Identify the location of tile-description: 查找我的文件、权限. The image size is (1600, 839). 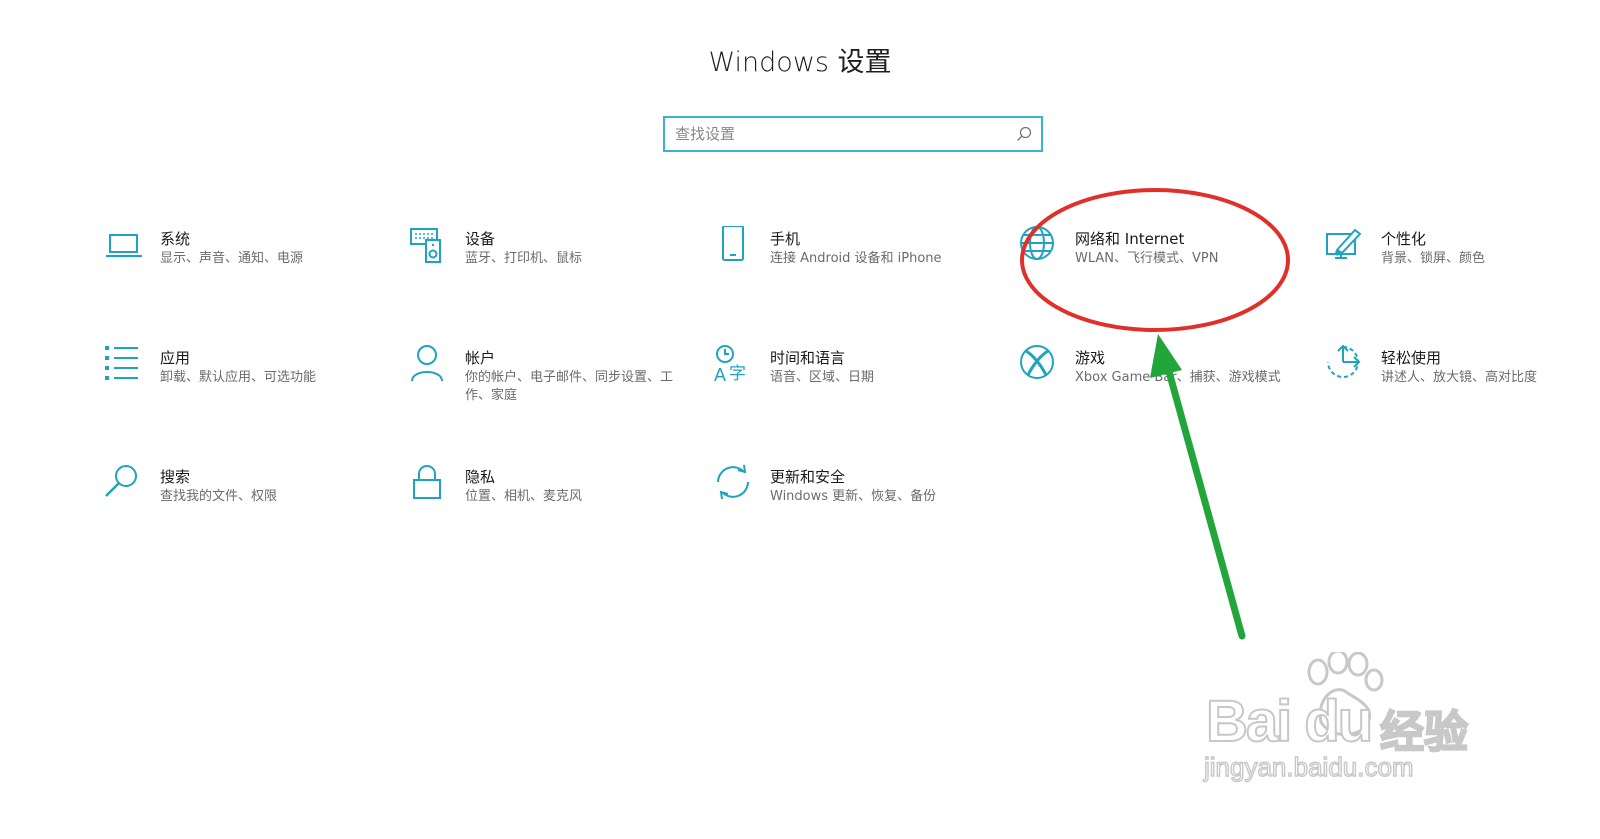
(219, 496).